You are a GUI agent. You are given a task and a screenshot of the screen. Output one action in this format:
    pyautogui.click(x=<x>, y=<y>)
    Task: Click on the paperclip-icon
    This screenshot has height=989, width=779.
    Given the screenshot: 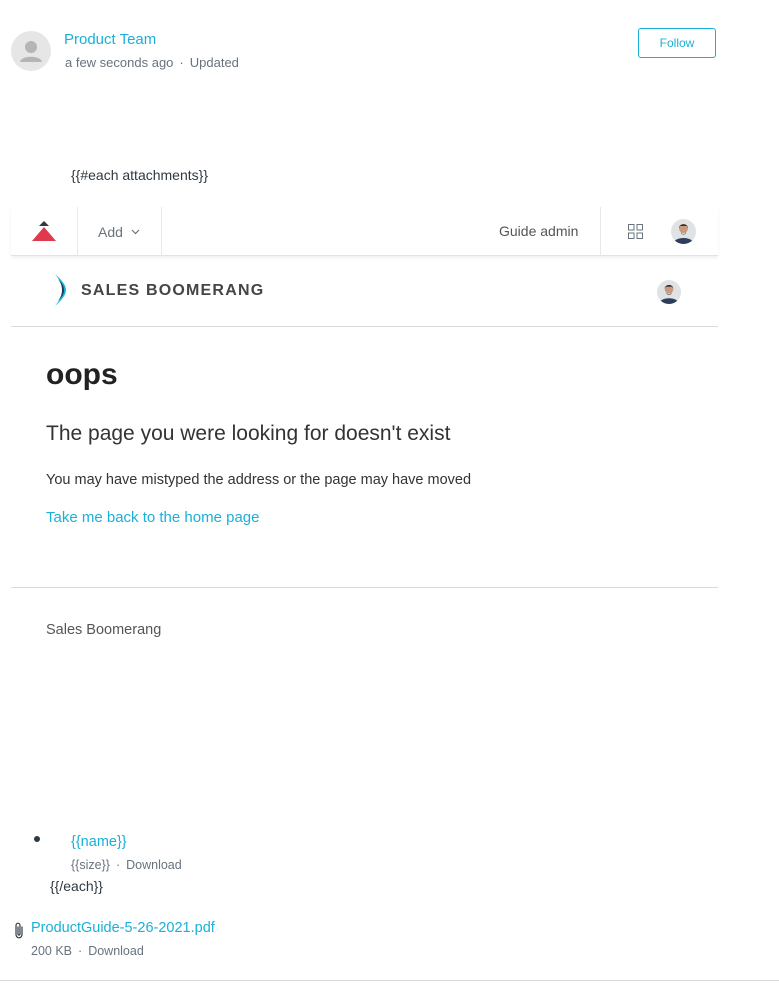 What is the action you would take?
    pyautogui.click(x=19, y=930)
    